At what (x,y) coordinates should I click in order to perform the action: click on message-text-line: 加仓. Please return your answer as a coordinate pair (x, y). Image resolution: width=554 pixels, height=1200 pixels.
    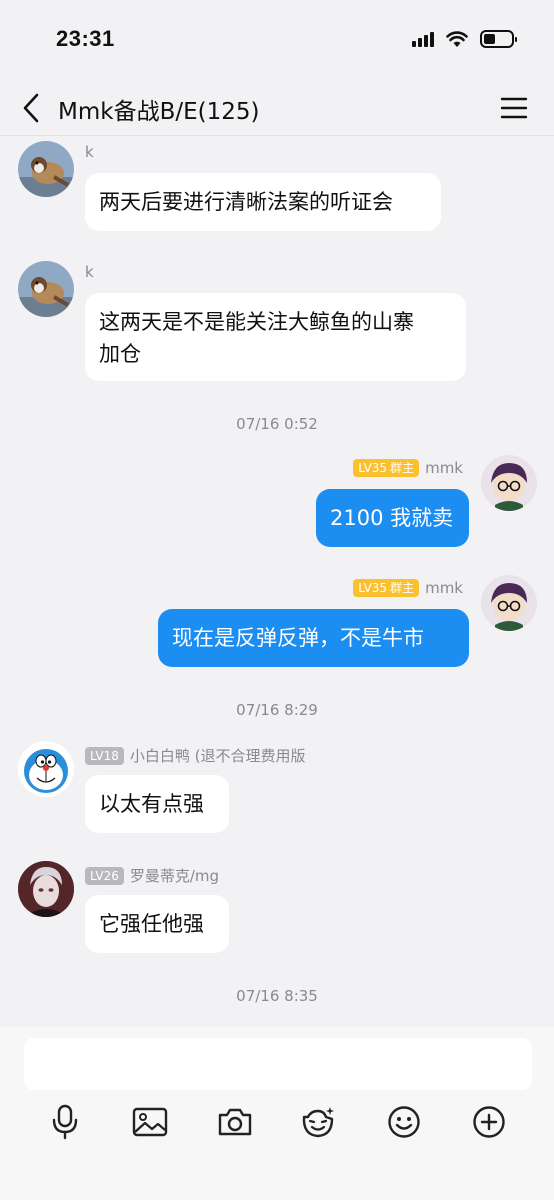
    Looking at the image, I should click on (120, 354).